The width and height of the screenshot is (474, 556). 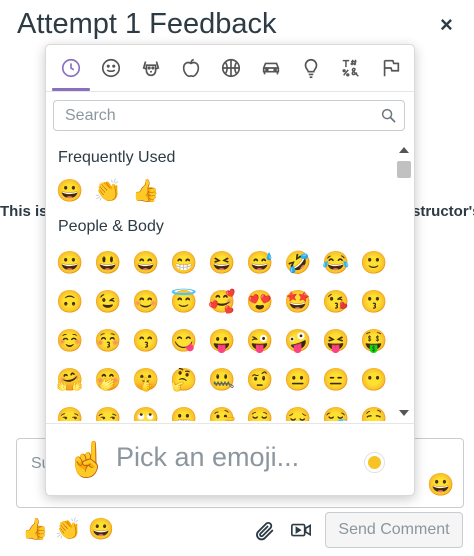 I want to click on emoji-button: 🥰, so click(x=222, y=302).